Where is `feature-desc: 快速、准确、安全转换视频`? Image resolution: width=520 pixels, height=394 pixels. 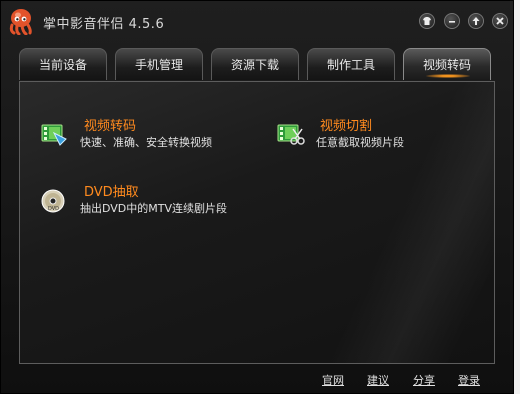 feature-desc: 快速、准确、安全转换视频 is located at coordinates (146, 142).